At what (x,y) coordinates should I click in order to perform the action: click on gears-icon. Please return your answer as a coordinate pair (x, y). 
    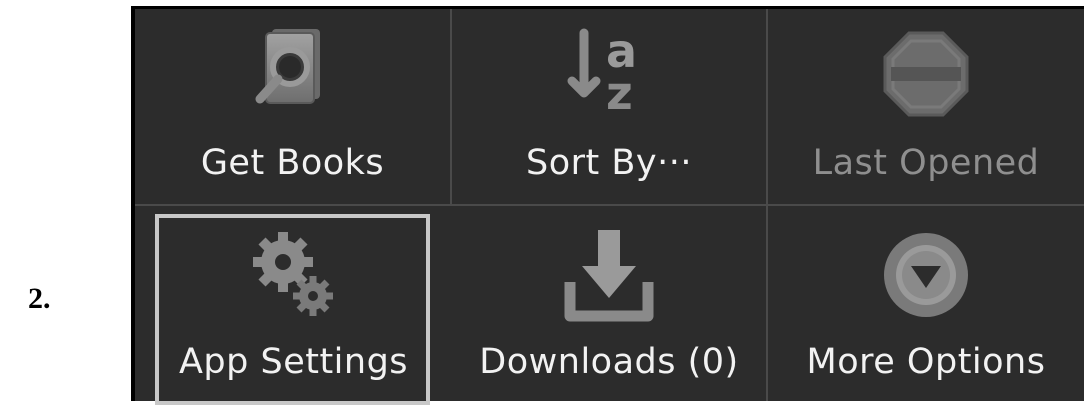
    Looking at the image, I should click on (294, 275).